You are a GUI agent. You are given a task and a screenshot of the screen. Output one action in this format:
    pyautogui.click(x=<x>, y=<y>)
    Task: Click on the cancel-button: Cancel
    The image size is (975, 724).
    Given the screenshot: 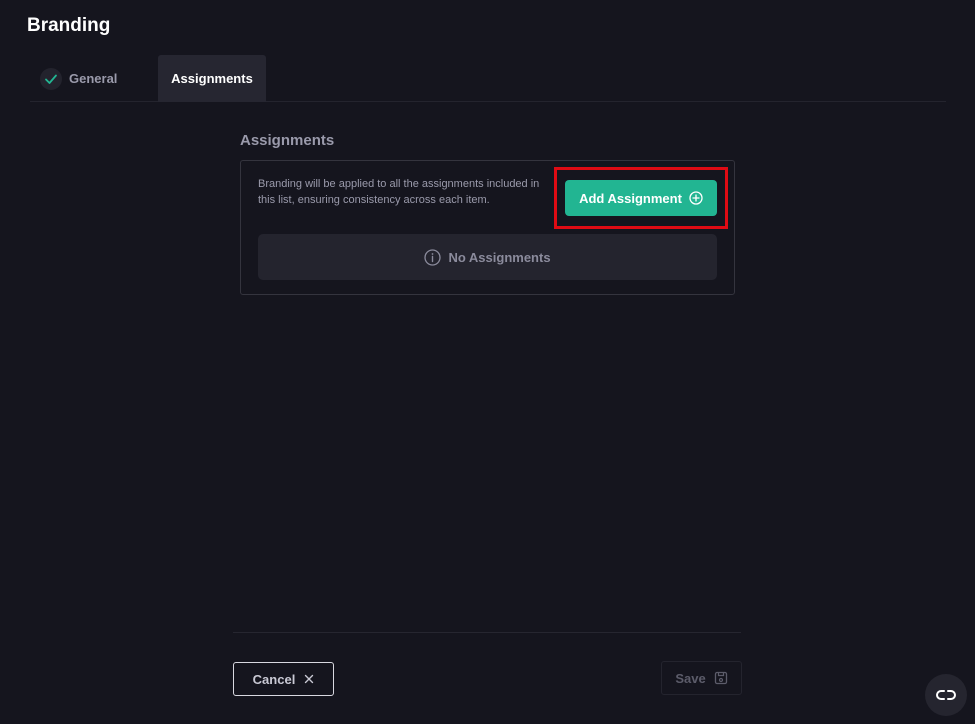 What is the action you would take?
    pyautogui.click(x=283, y=679)
    